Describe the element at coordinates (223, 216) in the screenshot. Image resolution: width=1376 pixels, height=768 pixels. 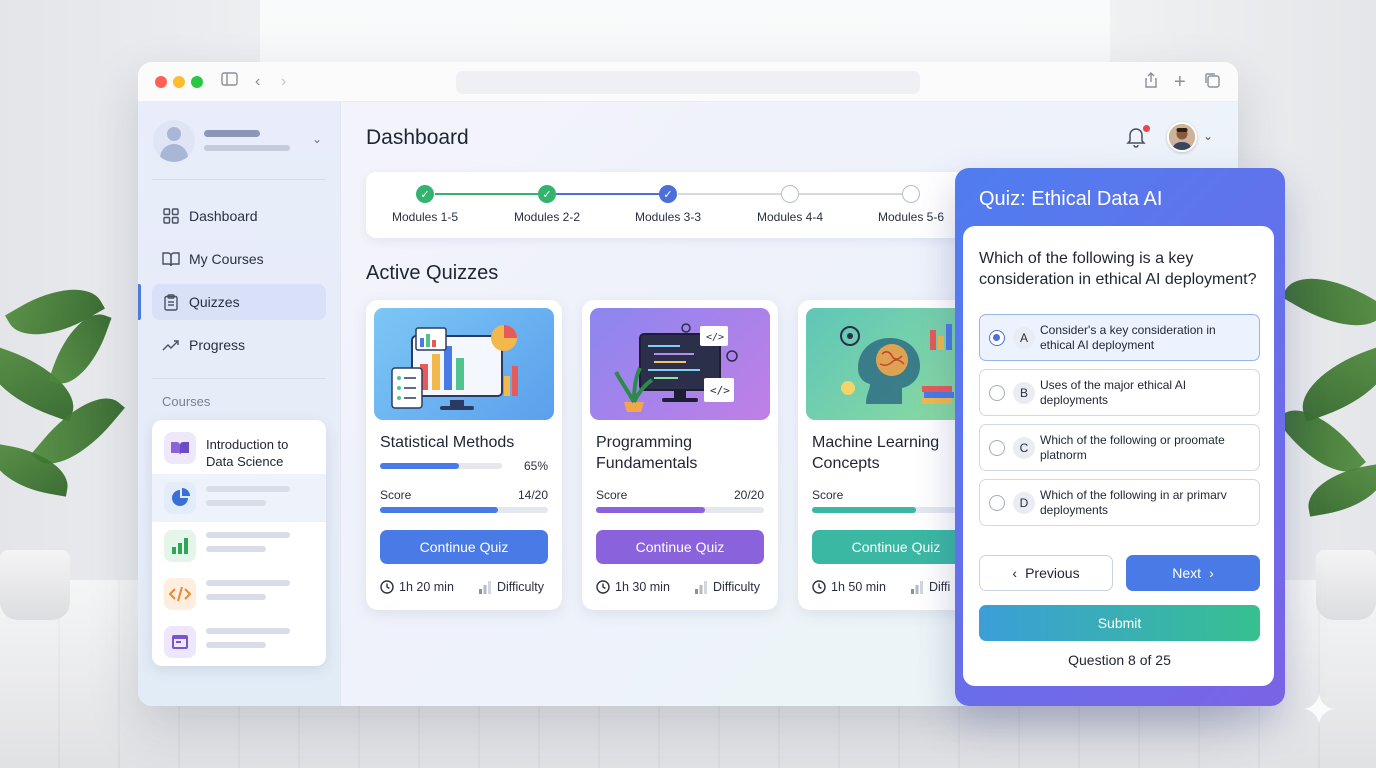
I see `sidebar-item-label: Dashboard` at that location.